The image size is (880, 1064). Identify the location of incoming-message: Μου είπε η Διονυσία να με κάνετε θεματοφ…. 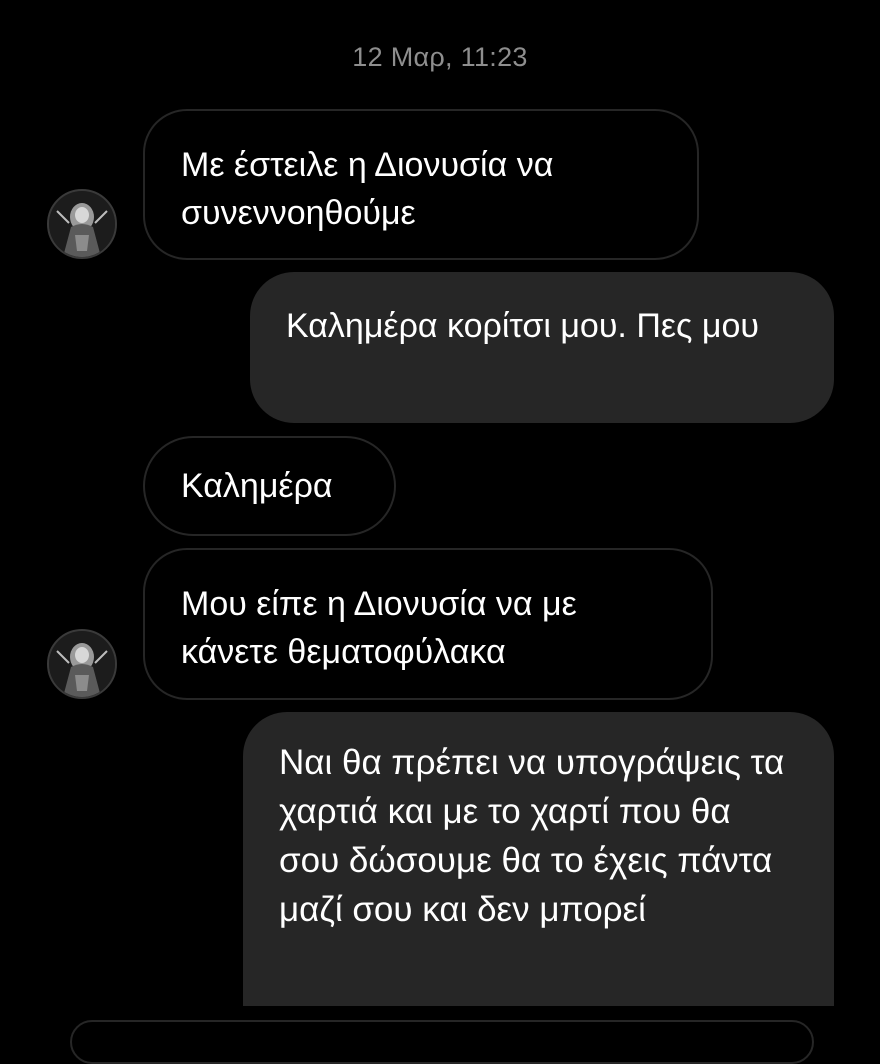
(428, 624).